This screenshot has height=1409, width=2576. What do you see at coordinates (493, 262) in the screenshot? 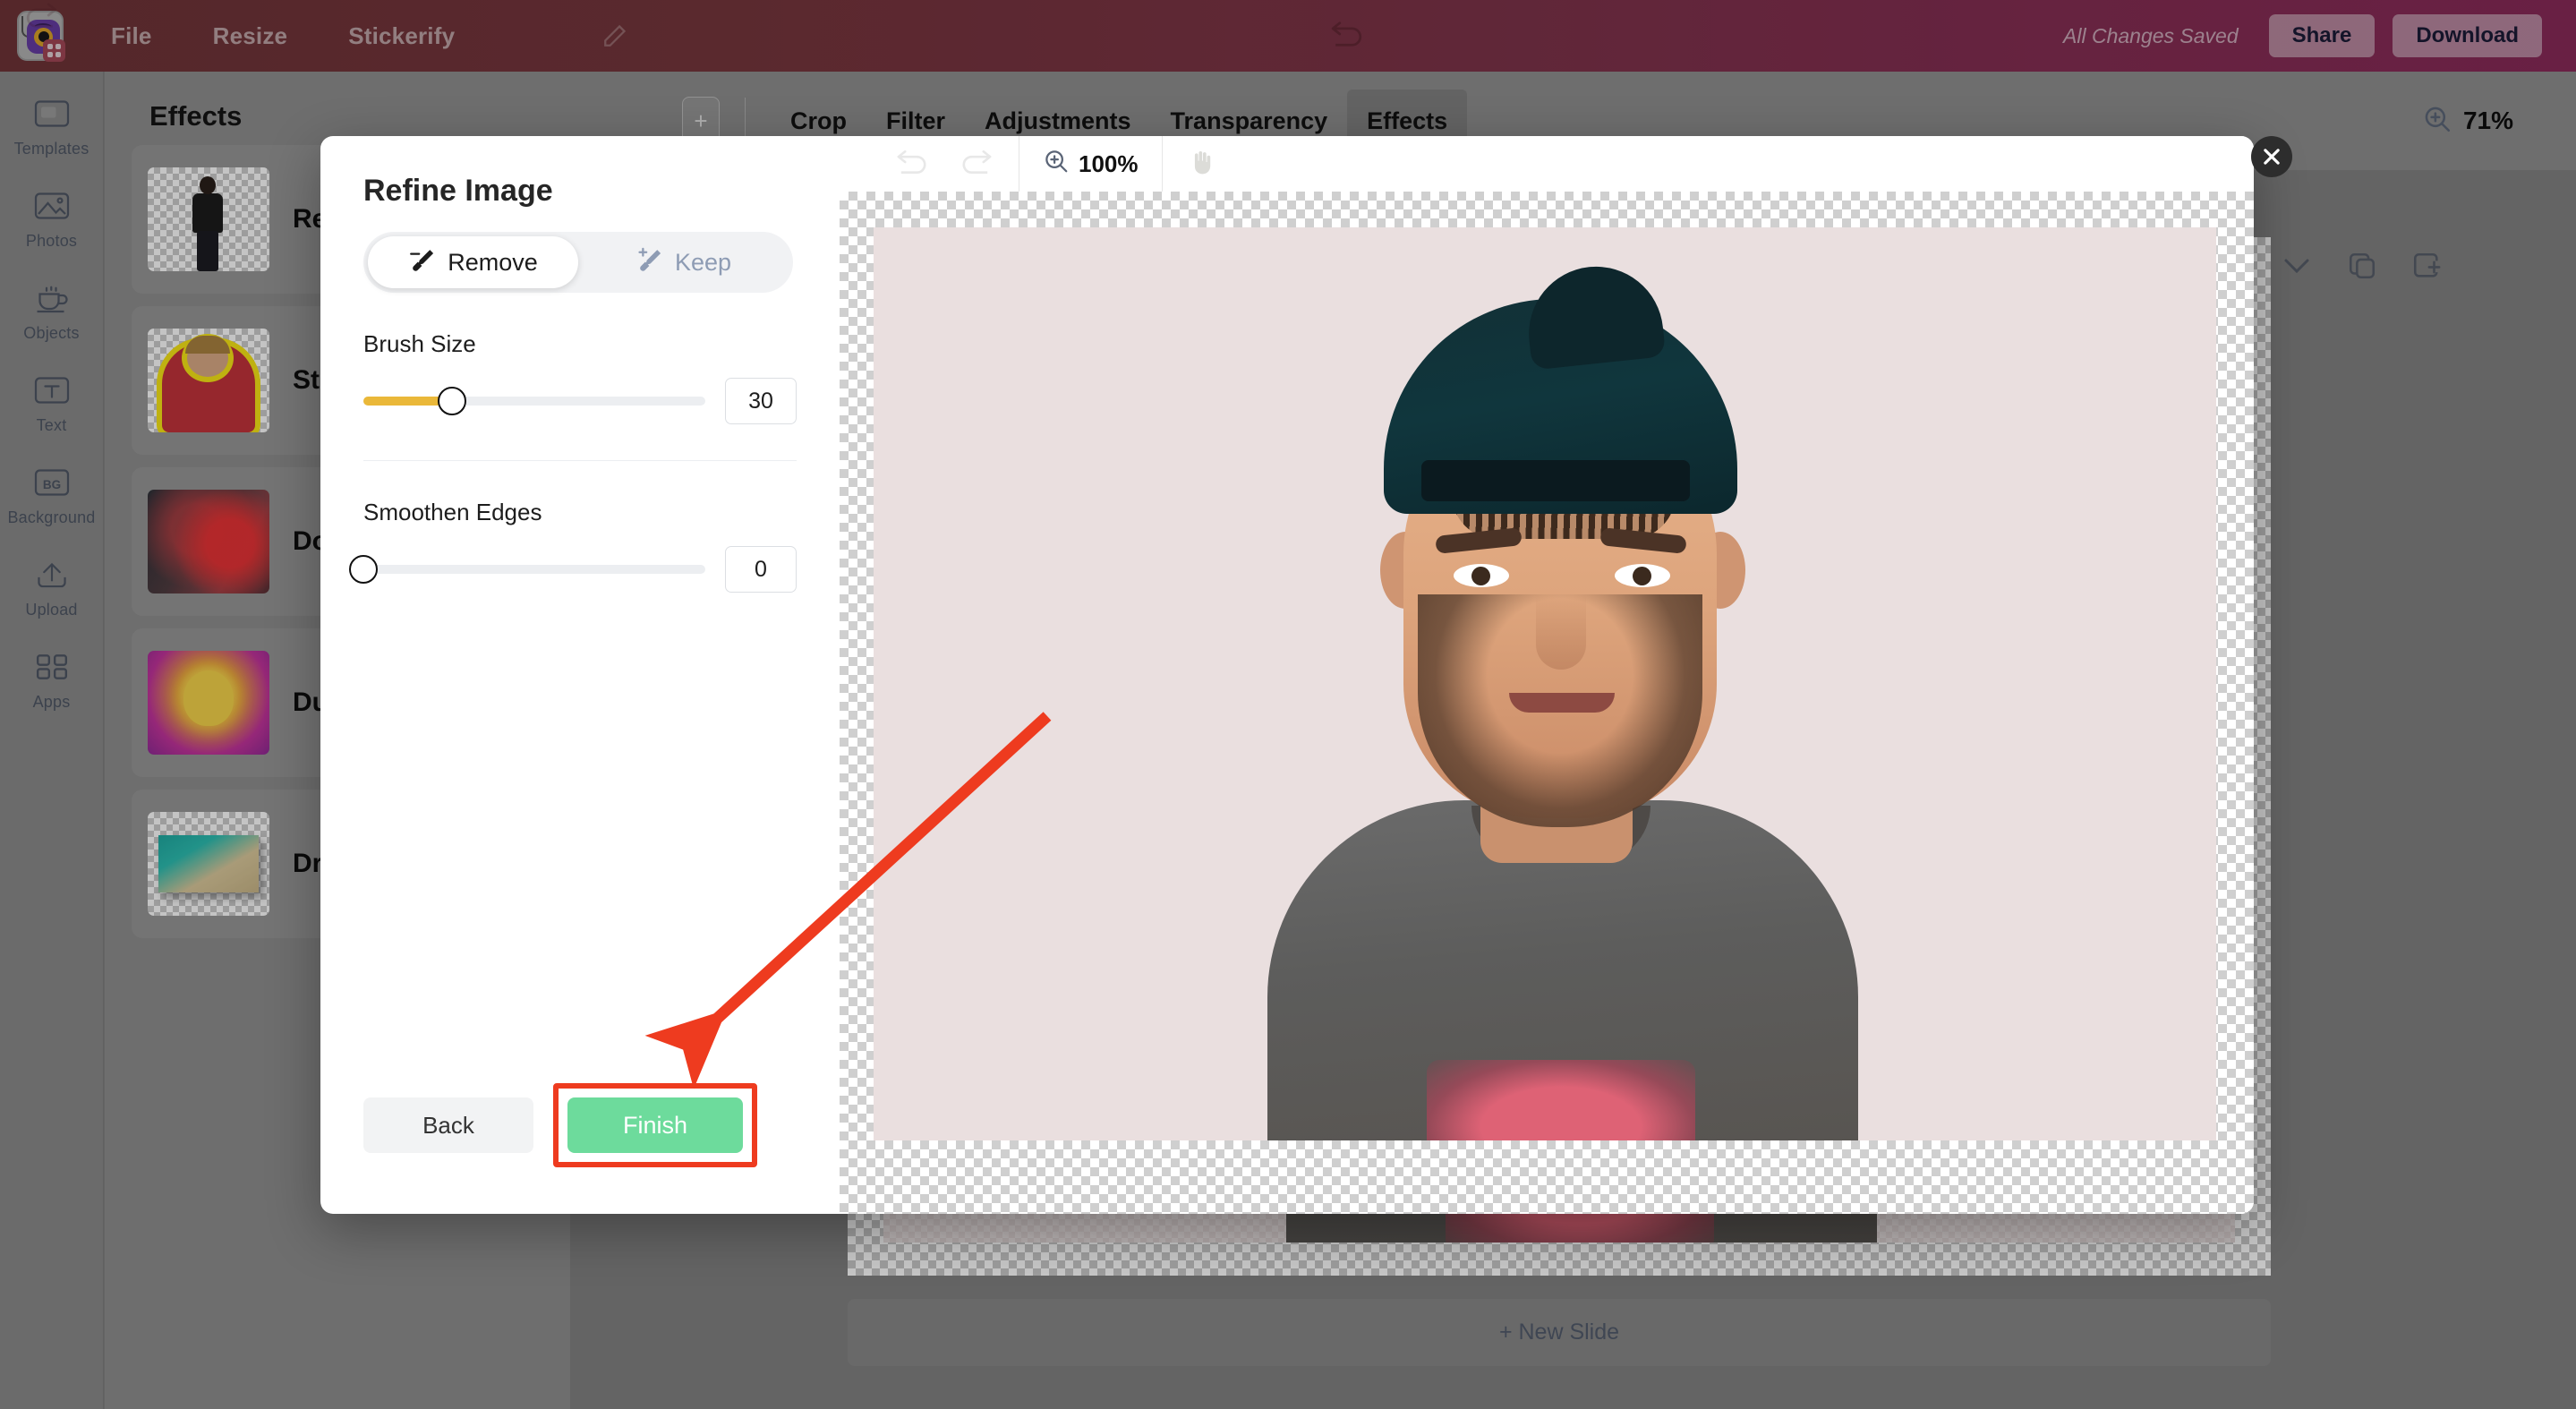
I see `brush-mode-remove-label: Remove` at bounding box center [493, 262].